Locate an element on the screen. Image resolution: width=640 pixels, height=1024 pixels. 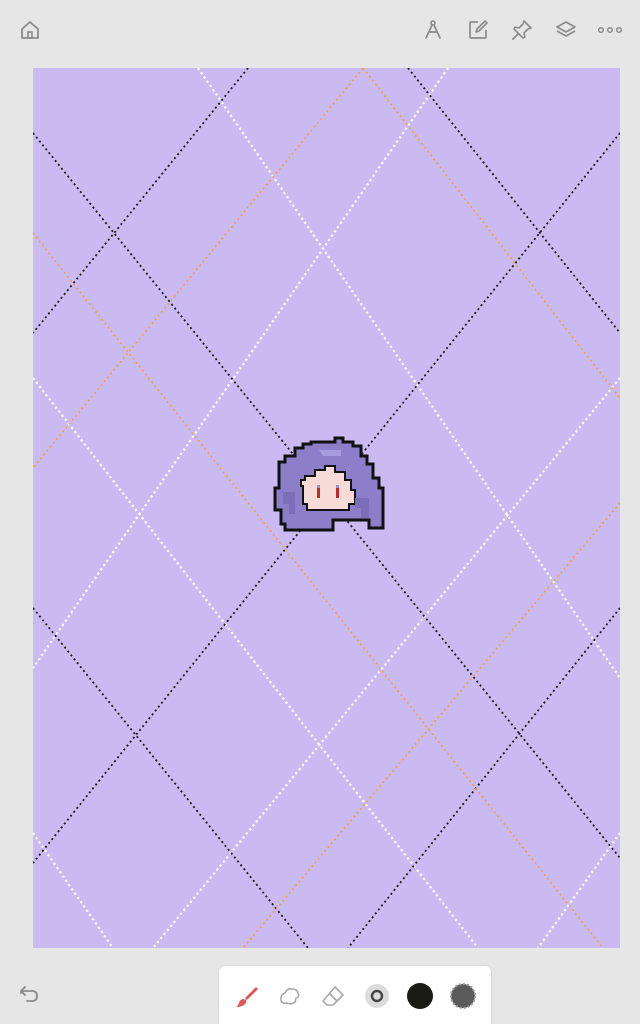
more-button is located at coordinates (610, 30).